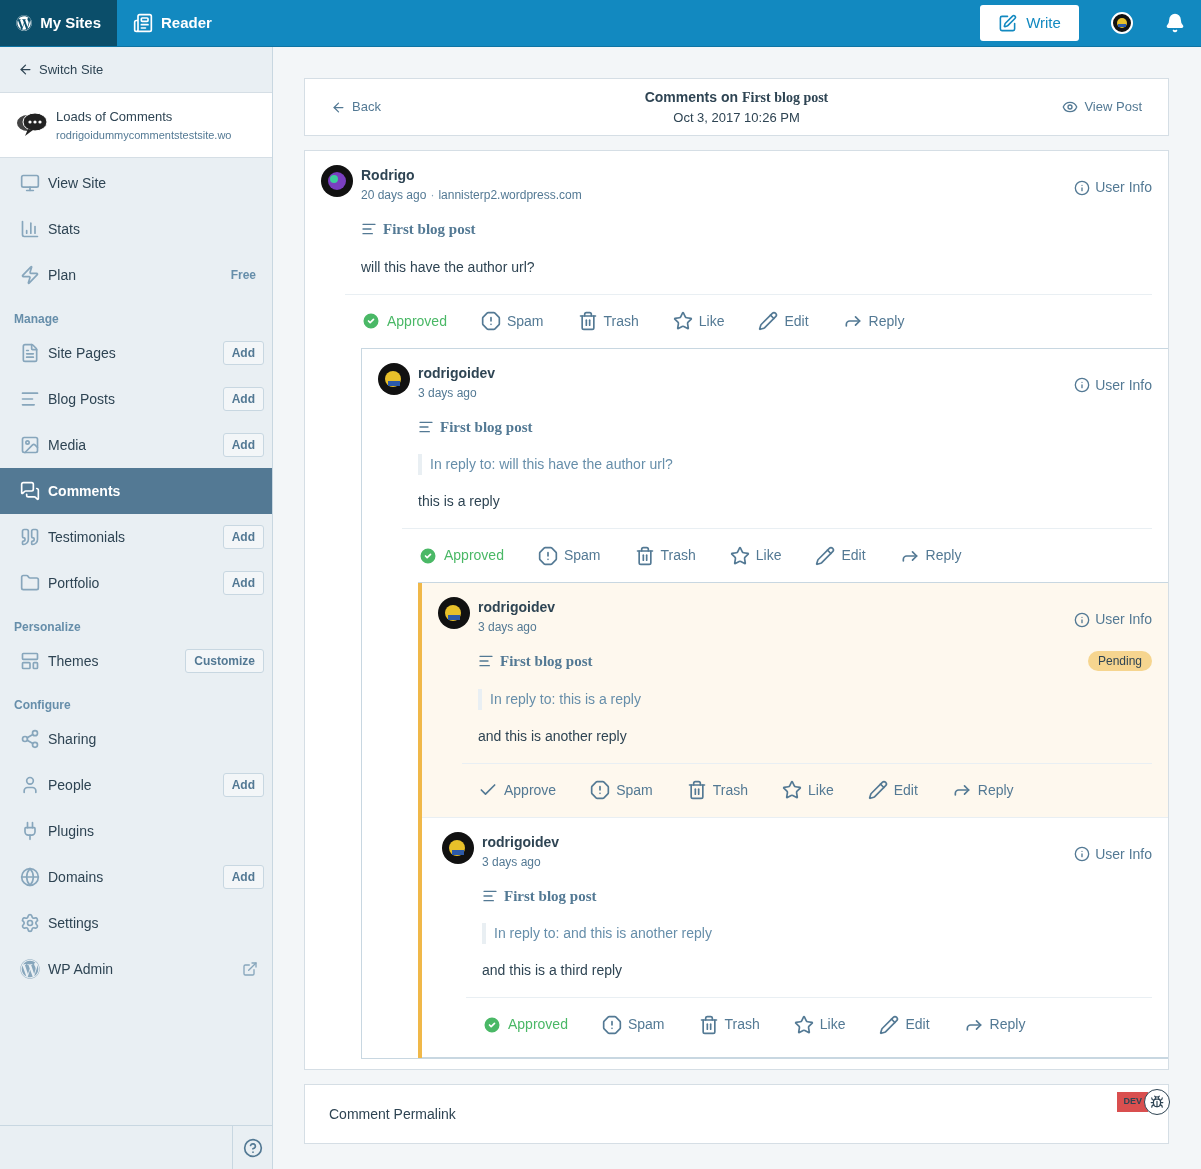 This screenshot has height=1169, width=1201. What do you see at coordinates (136, 183) in the screenshot?
I see `sidebar-item: View Site` at bounding box center [136, 183].